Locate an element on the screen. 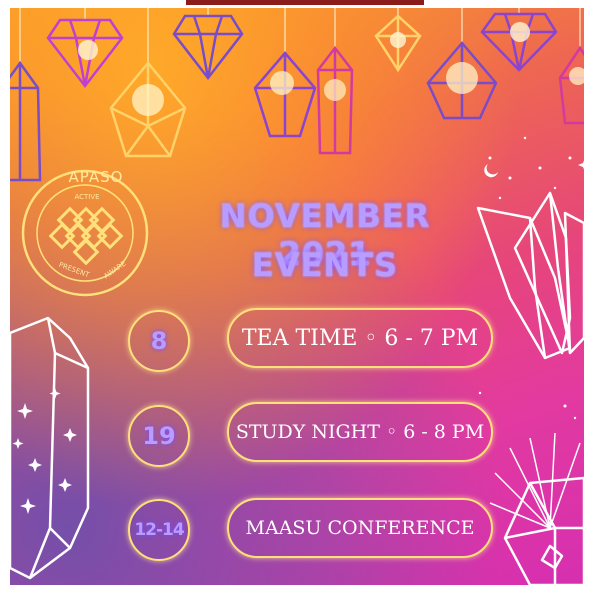 Image resolution: width=592 pixels, height=595 pixels. event-date-badge: 19 is located at coordinates (159, 436).